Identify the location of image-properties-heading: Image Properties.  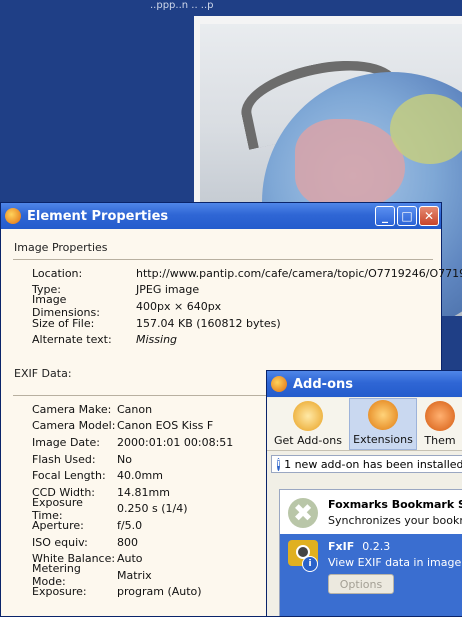
(61, 247).